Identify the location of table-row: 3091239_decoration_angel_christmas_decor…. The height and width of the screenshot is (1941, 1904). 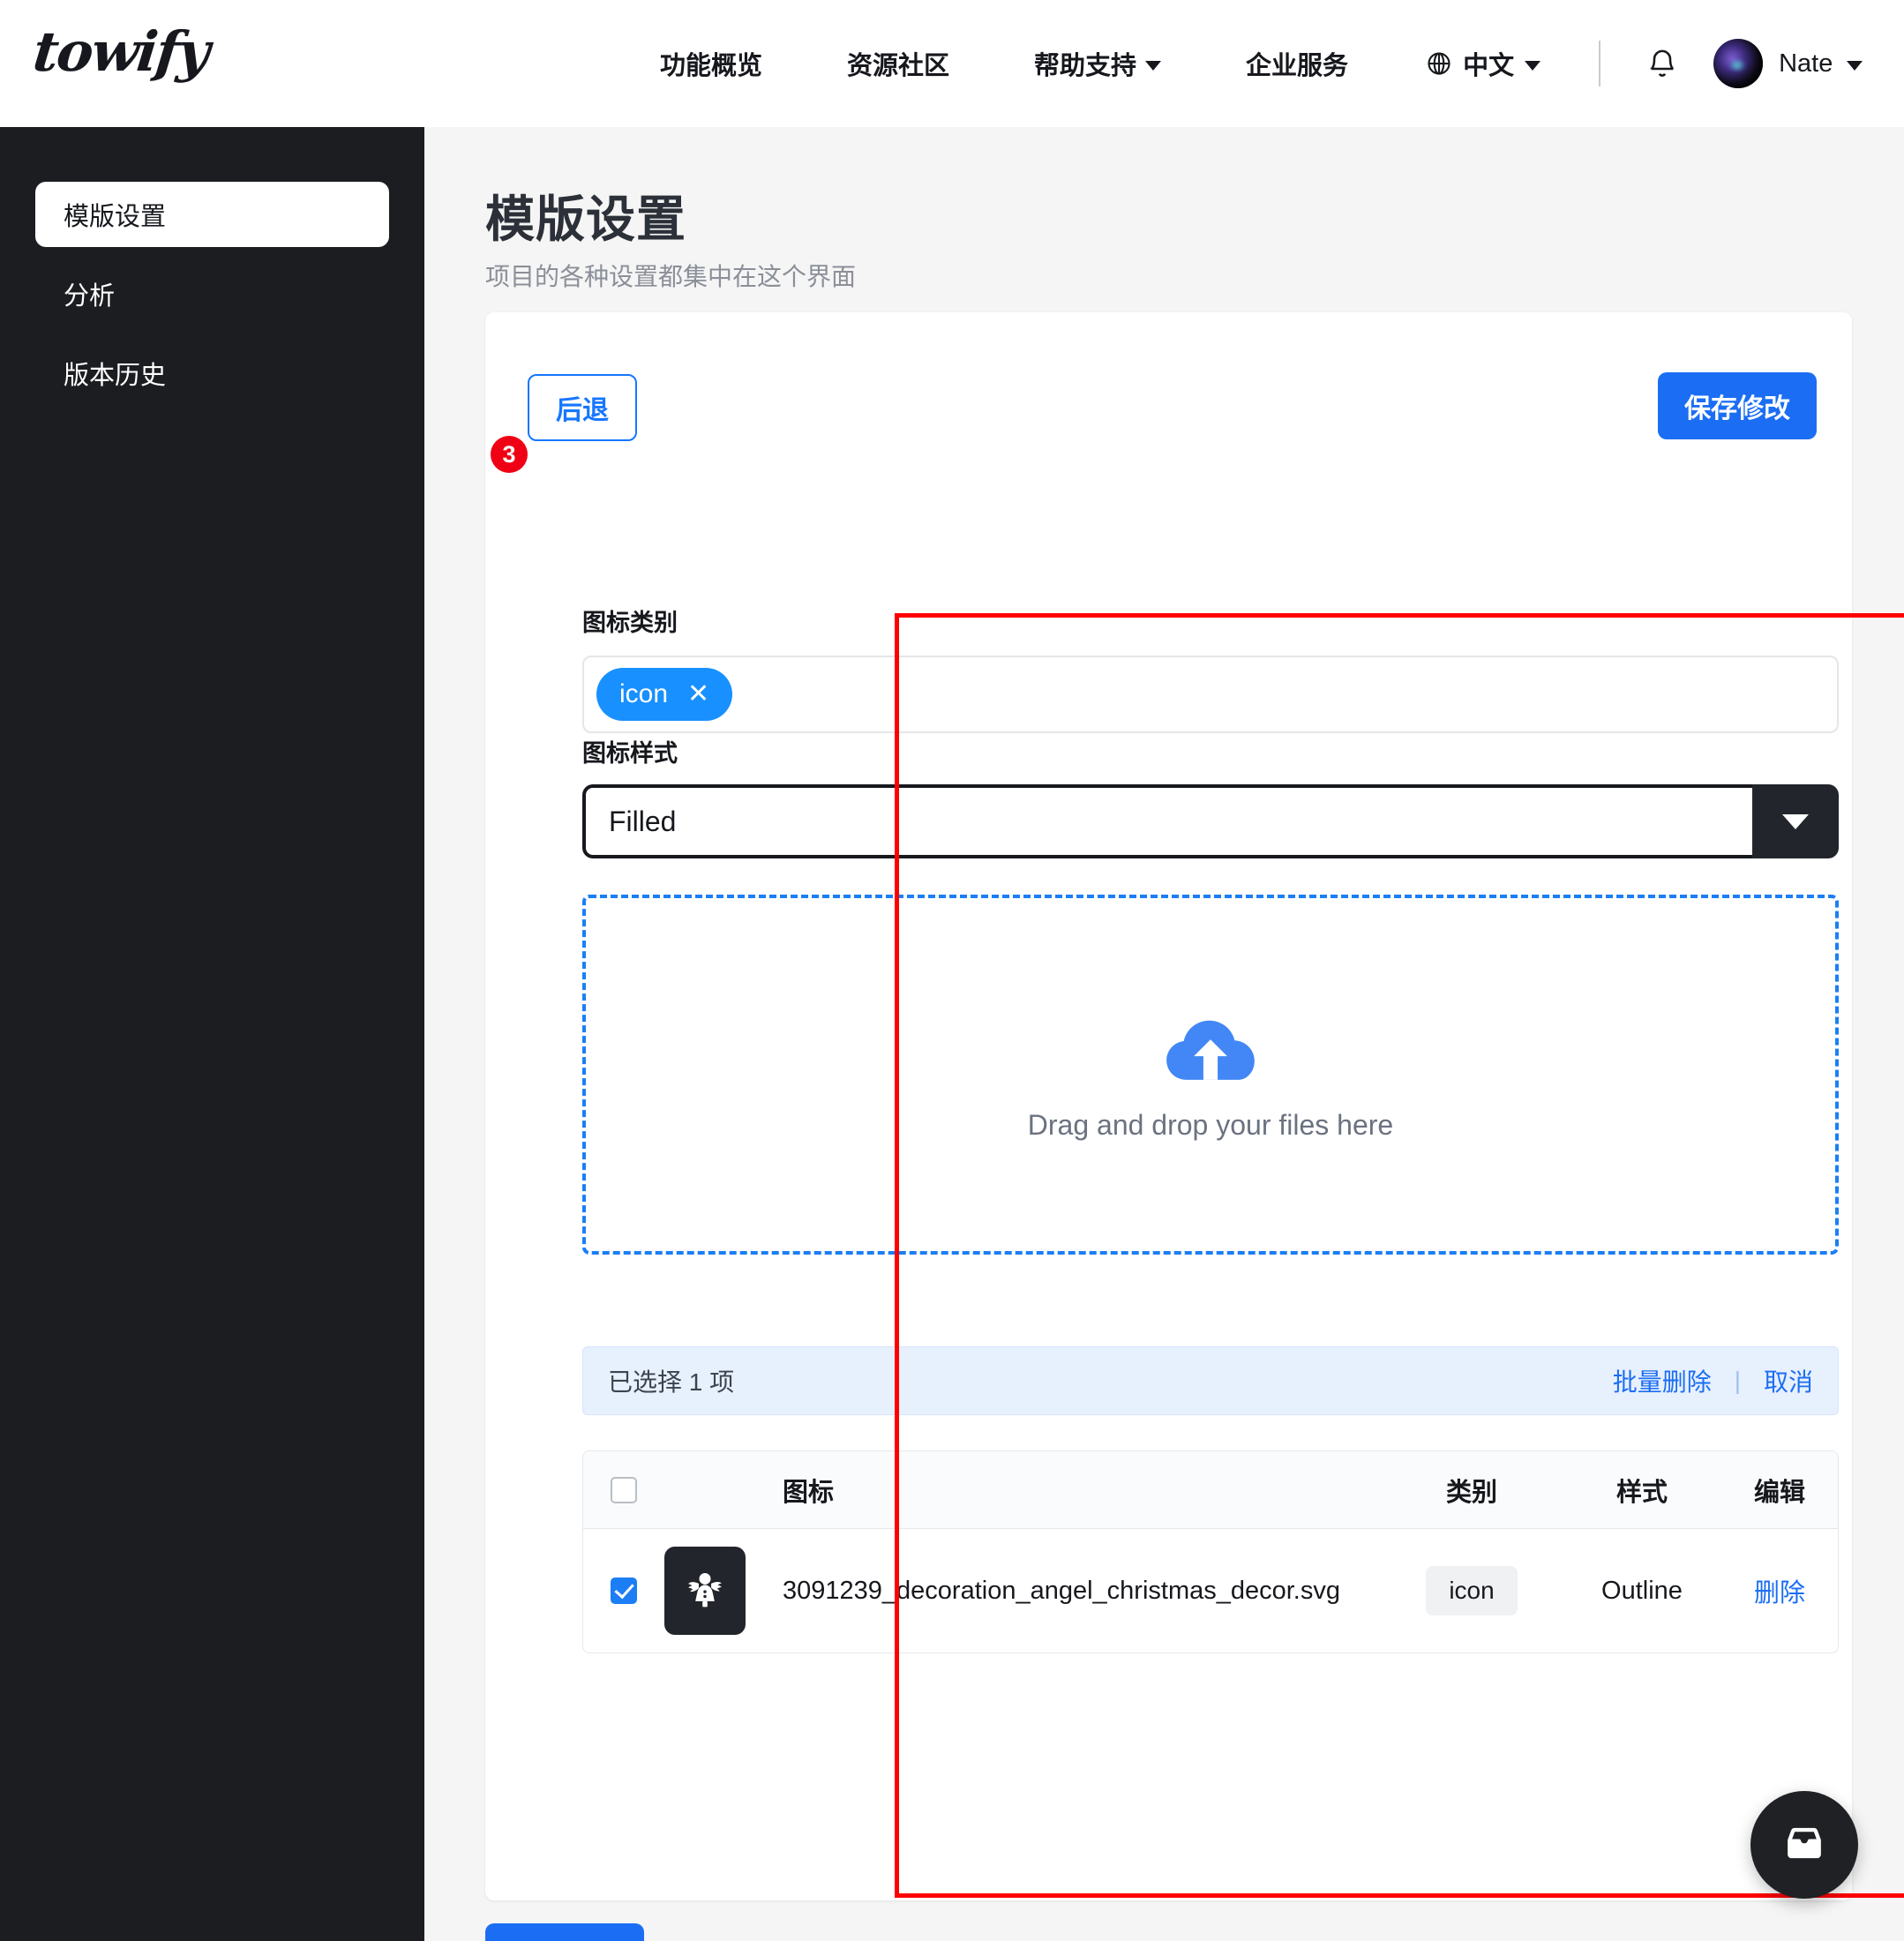
(1210, 1590).